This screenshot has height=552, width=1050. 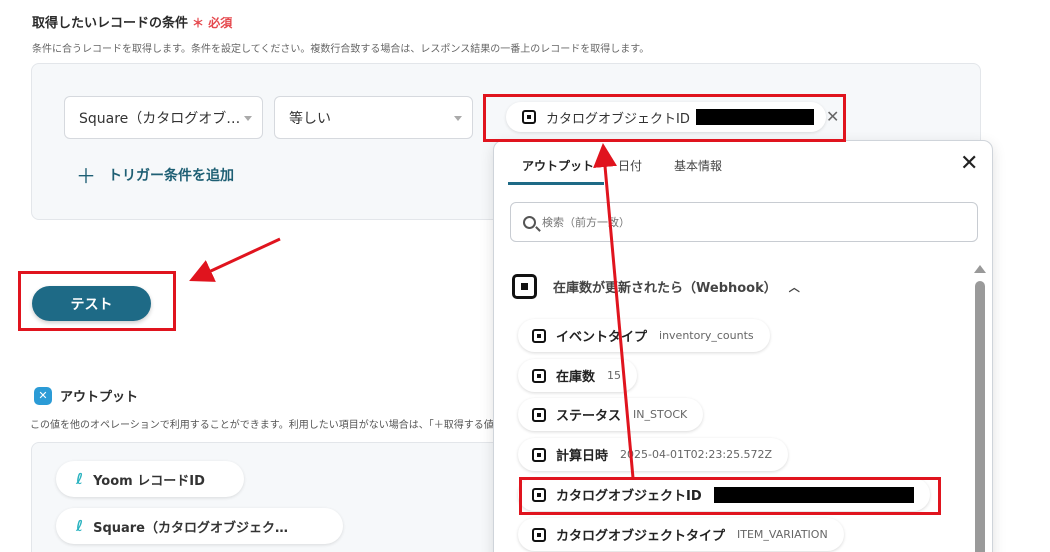 I want to click on arrow-to-value-chip, so click(x=614, y=311).